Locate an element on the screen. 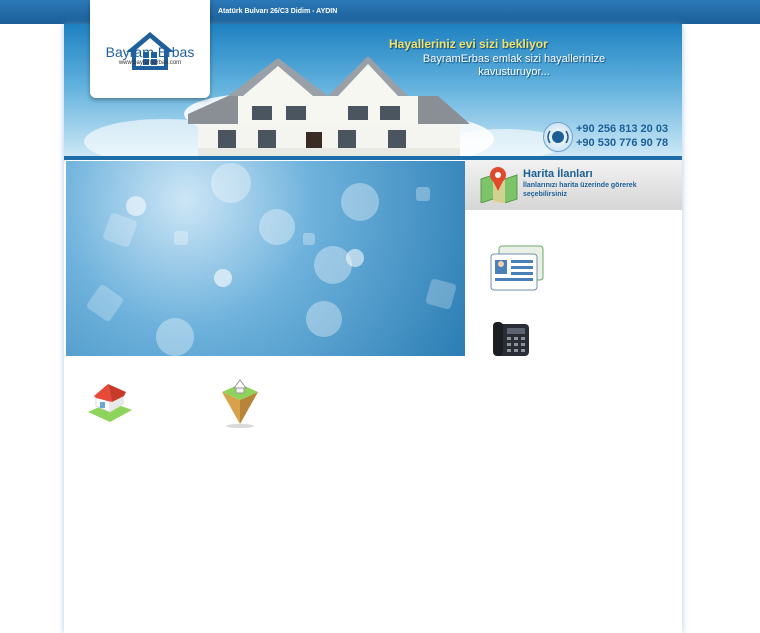 Image resolution: width=760 pixels, height=633 pixels. map-listings-title: Harita İlanları is located at coordinates (558, 174).